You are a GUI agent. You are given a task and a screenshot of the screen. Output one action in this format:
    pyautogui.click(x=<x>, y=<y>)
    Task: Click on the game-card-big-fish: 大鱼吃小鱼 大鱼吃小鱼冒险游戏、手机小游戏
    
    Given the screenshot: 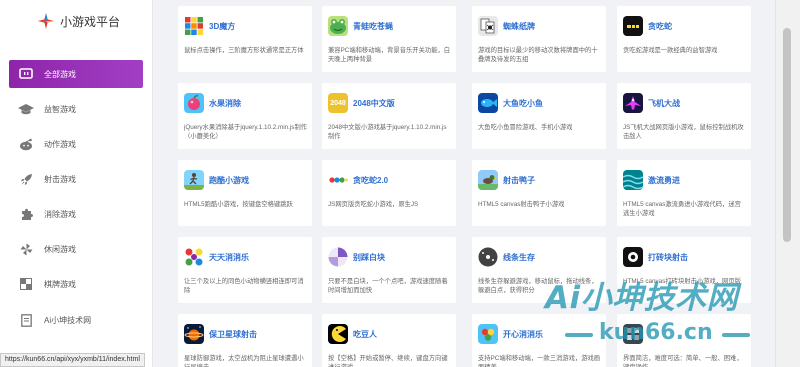 What is the action you would take?
    pyautogui.click(x=539, y=116)
    